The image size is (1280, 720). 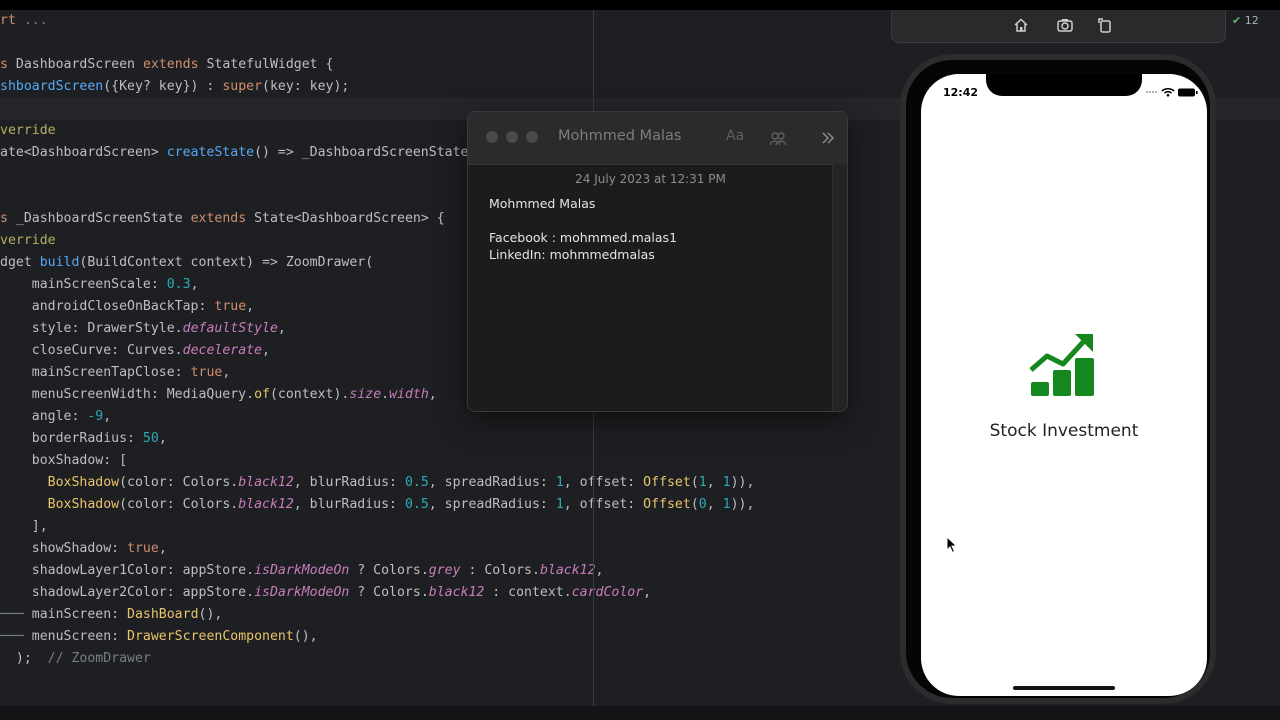 What do you see at coordinates (492, 482) in the screenshot?
I see `code-token: , spreadRadius:` at bounding box center [492, 482].